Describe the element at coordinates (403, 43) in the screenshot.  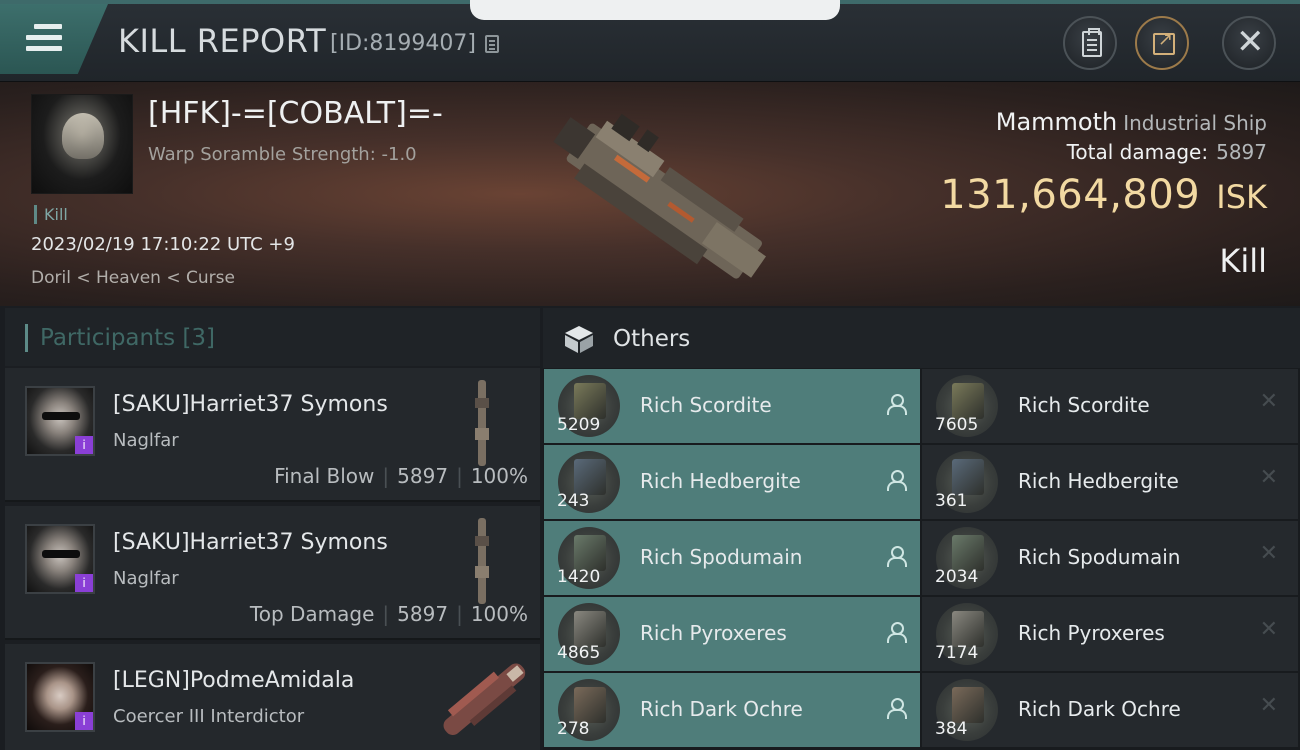
I see `report-id: [ID:8199407]` at that location.